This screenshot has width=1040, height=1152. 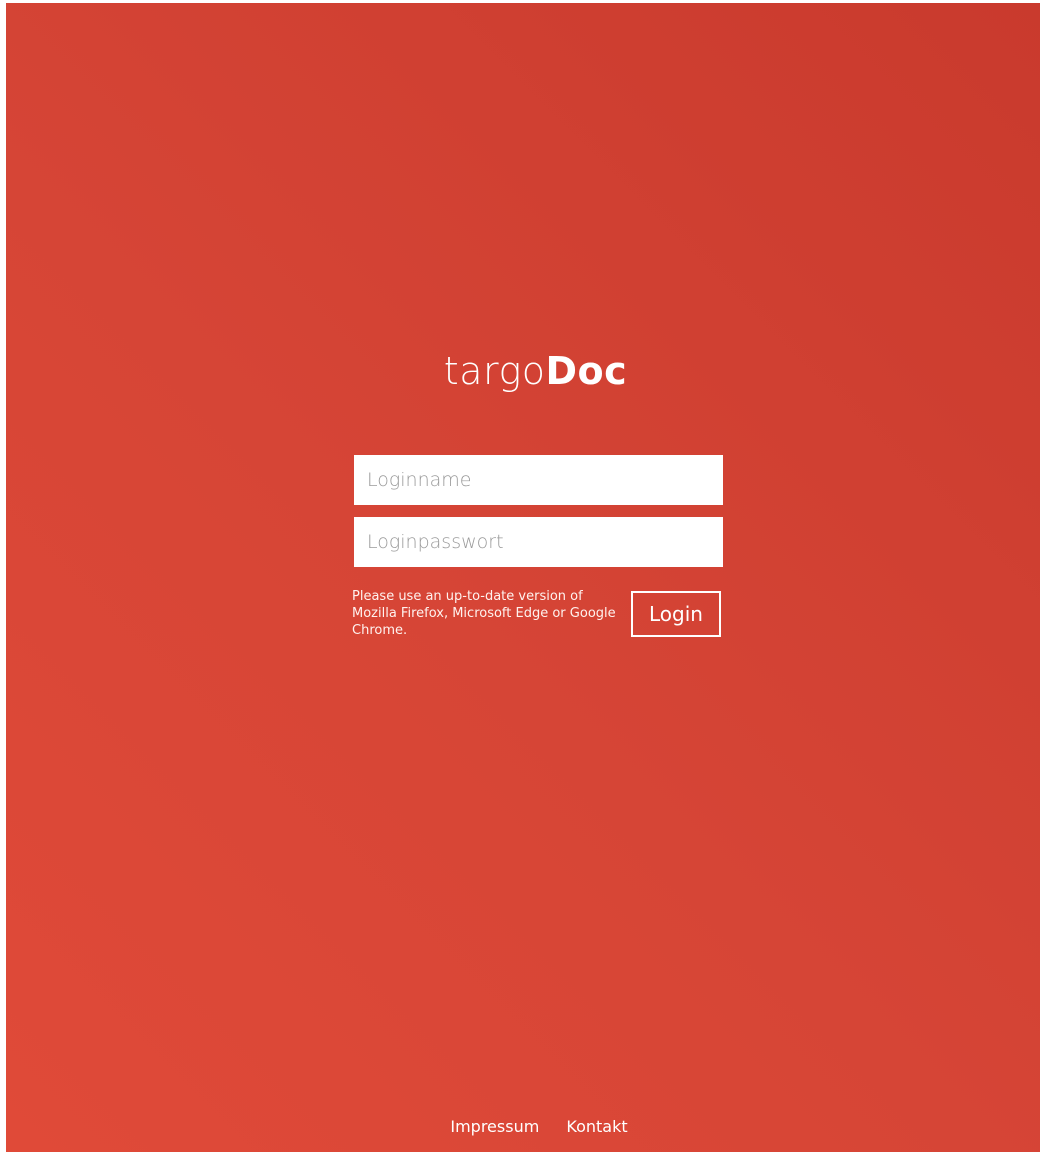 I want to click on footer-links: Impressum Kontakt, so click(x=523, y=1127).